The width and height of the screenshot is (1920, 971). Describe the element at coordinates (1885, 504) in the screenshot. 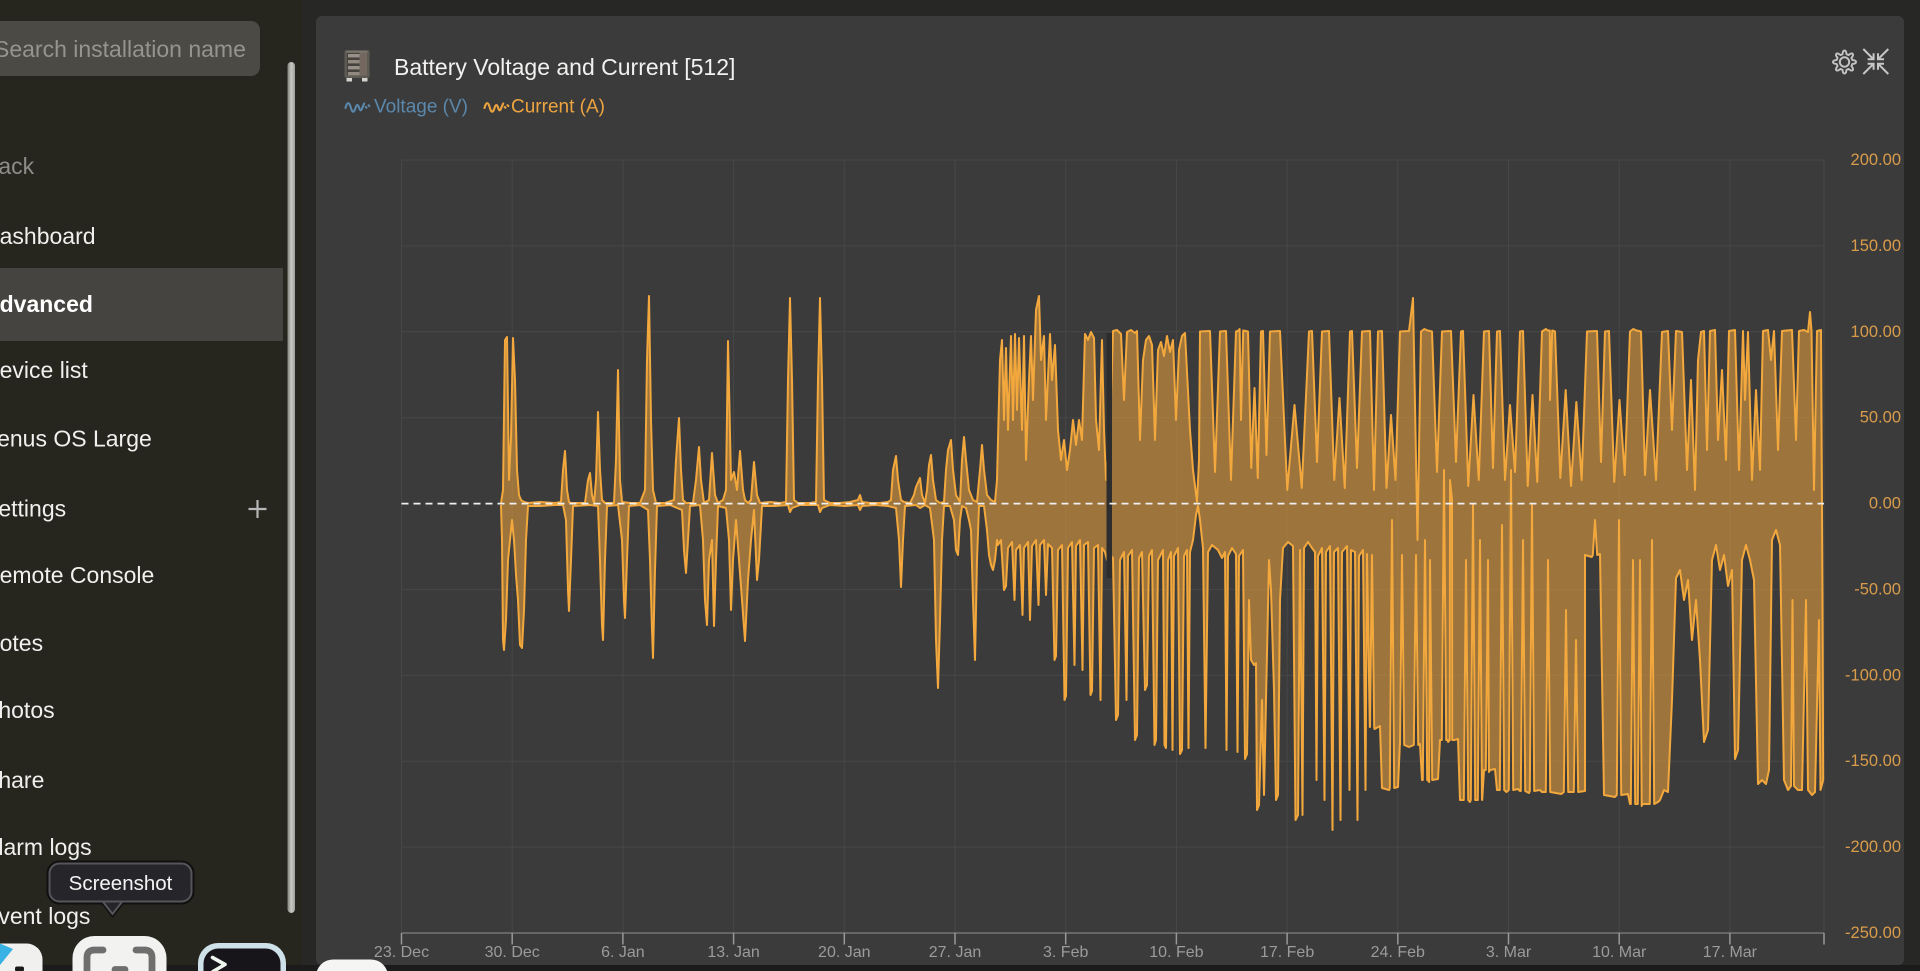

I see `svg-text: 0.00` at that location.